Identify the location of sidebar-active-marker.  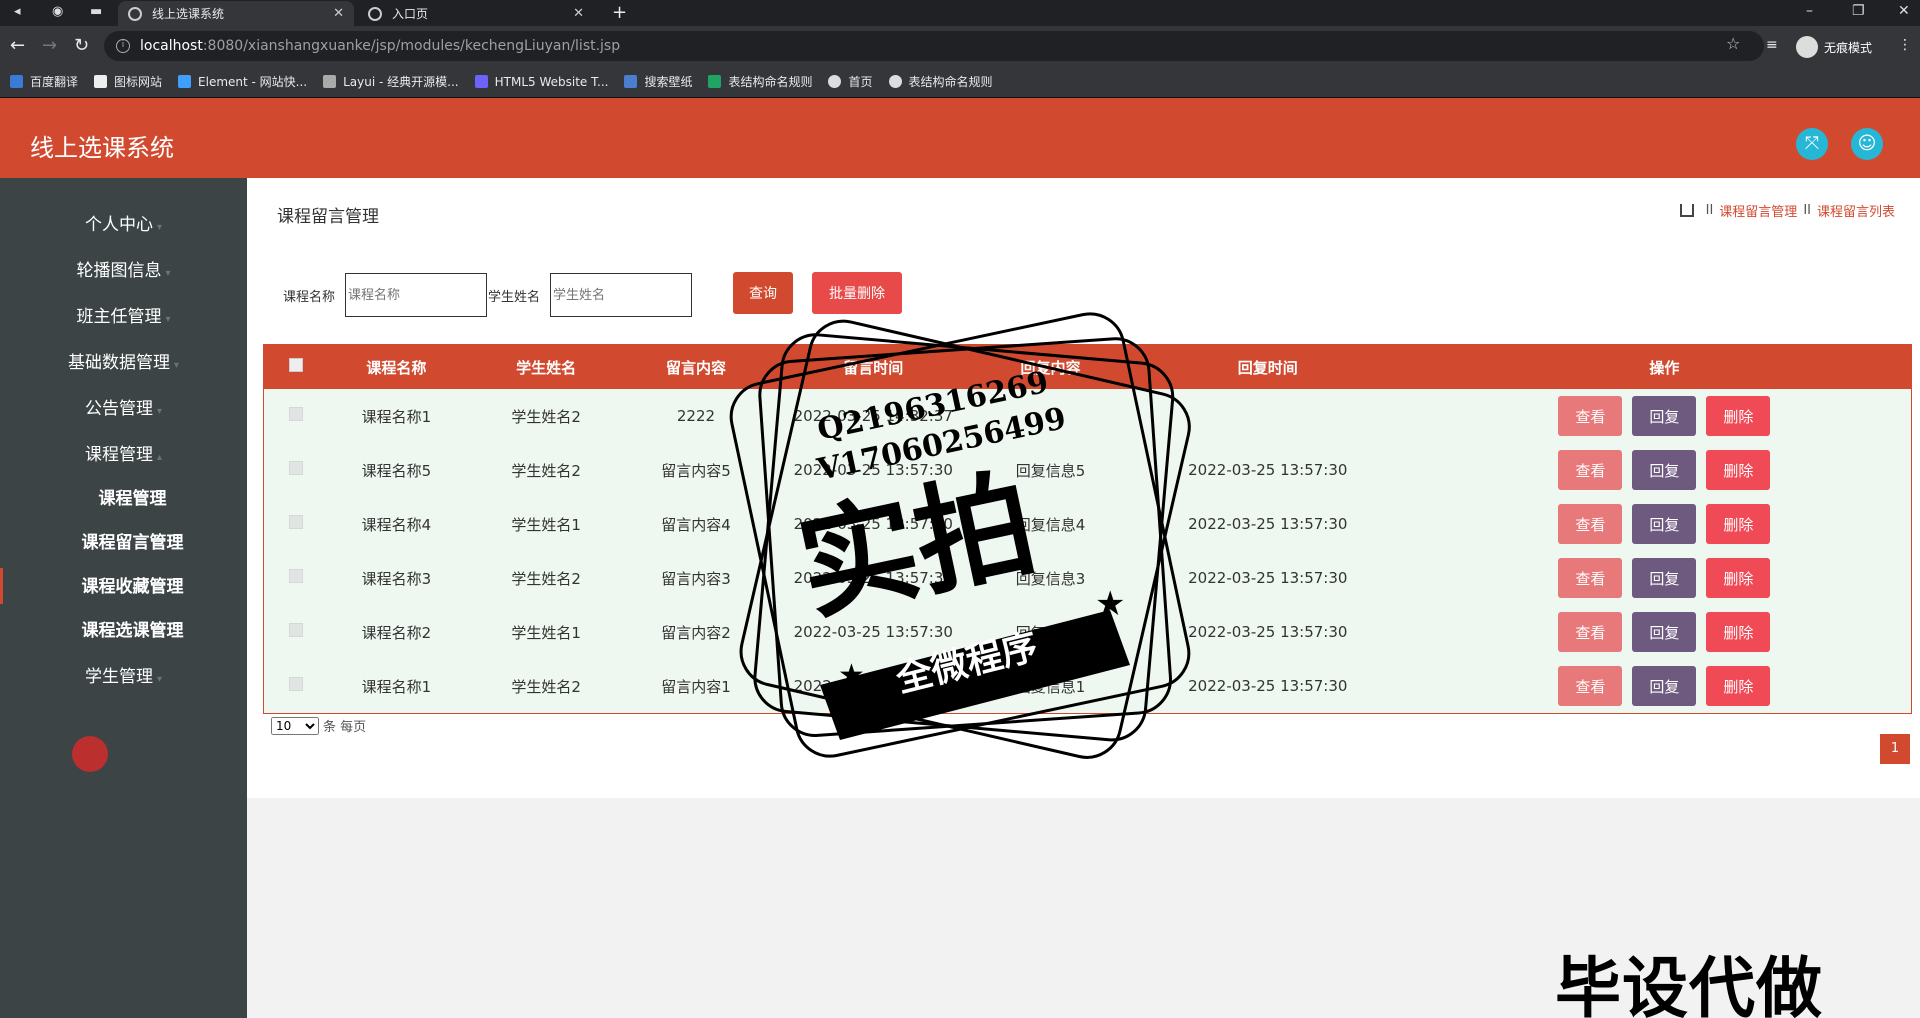
(1, 586).